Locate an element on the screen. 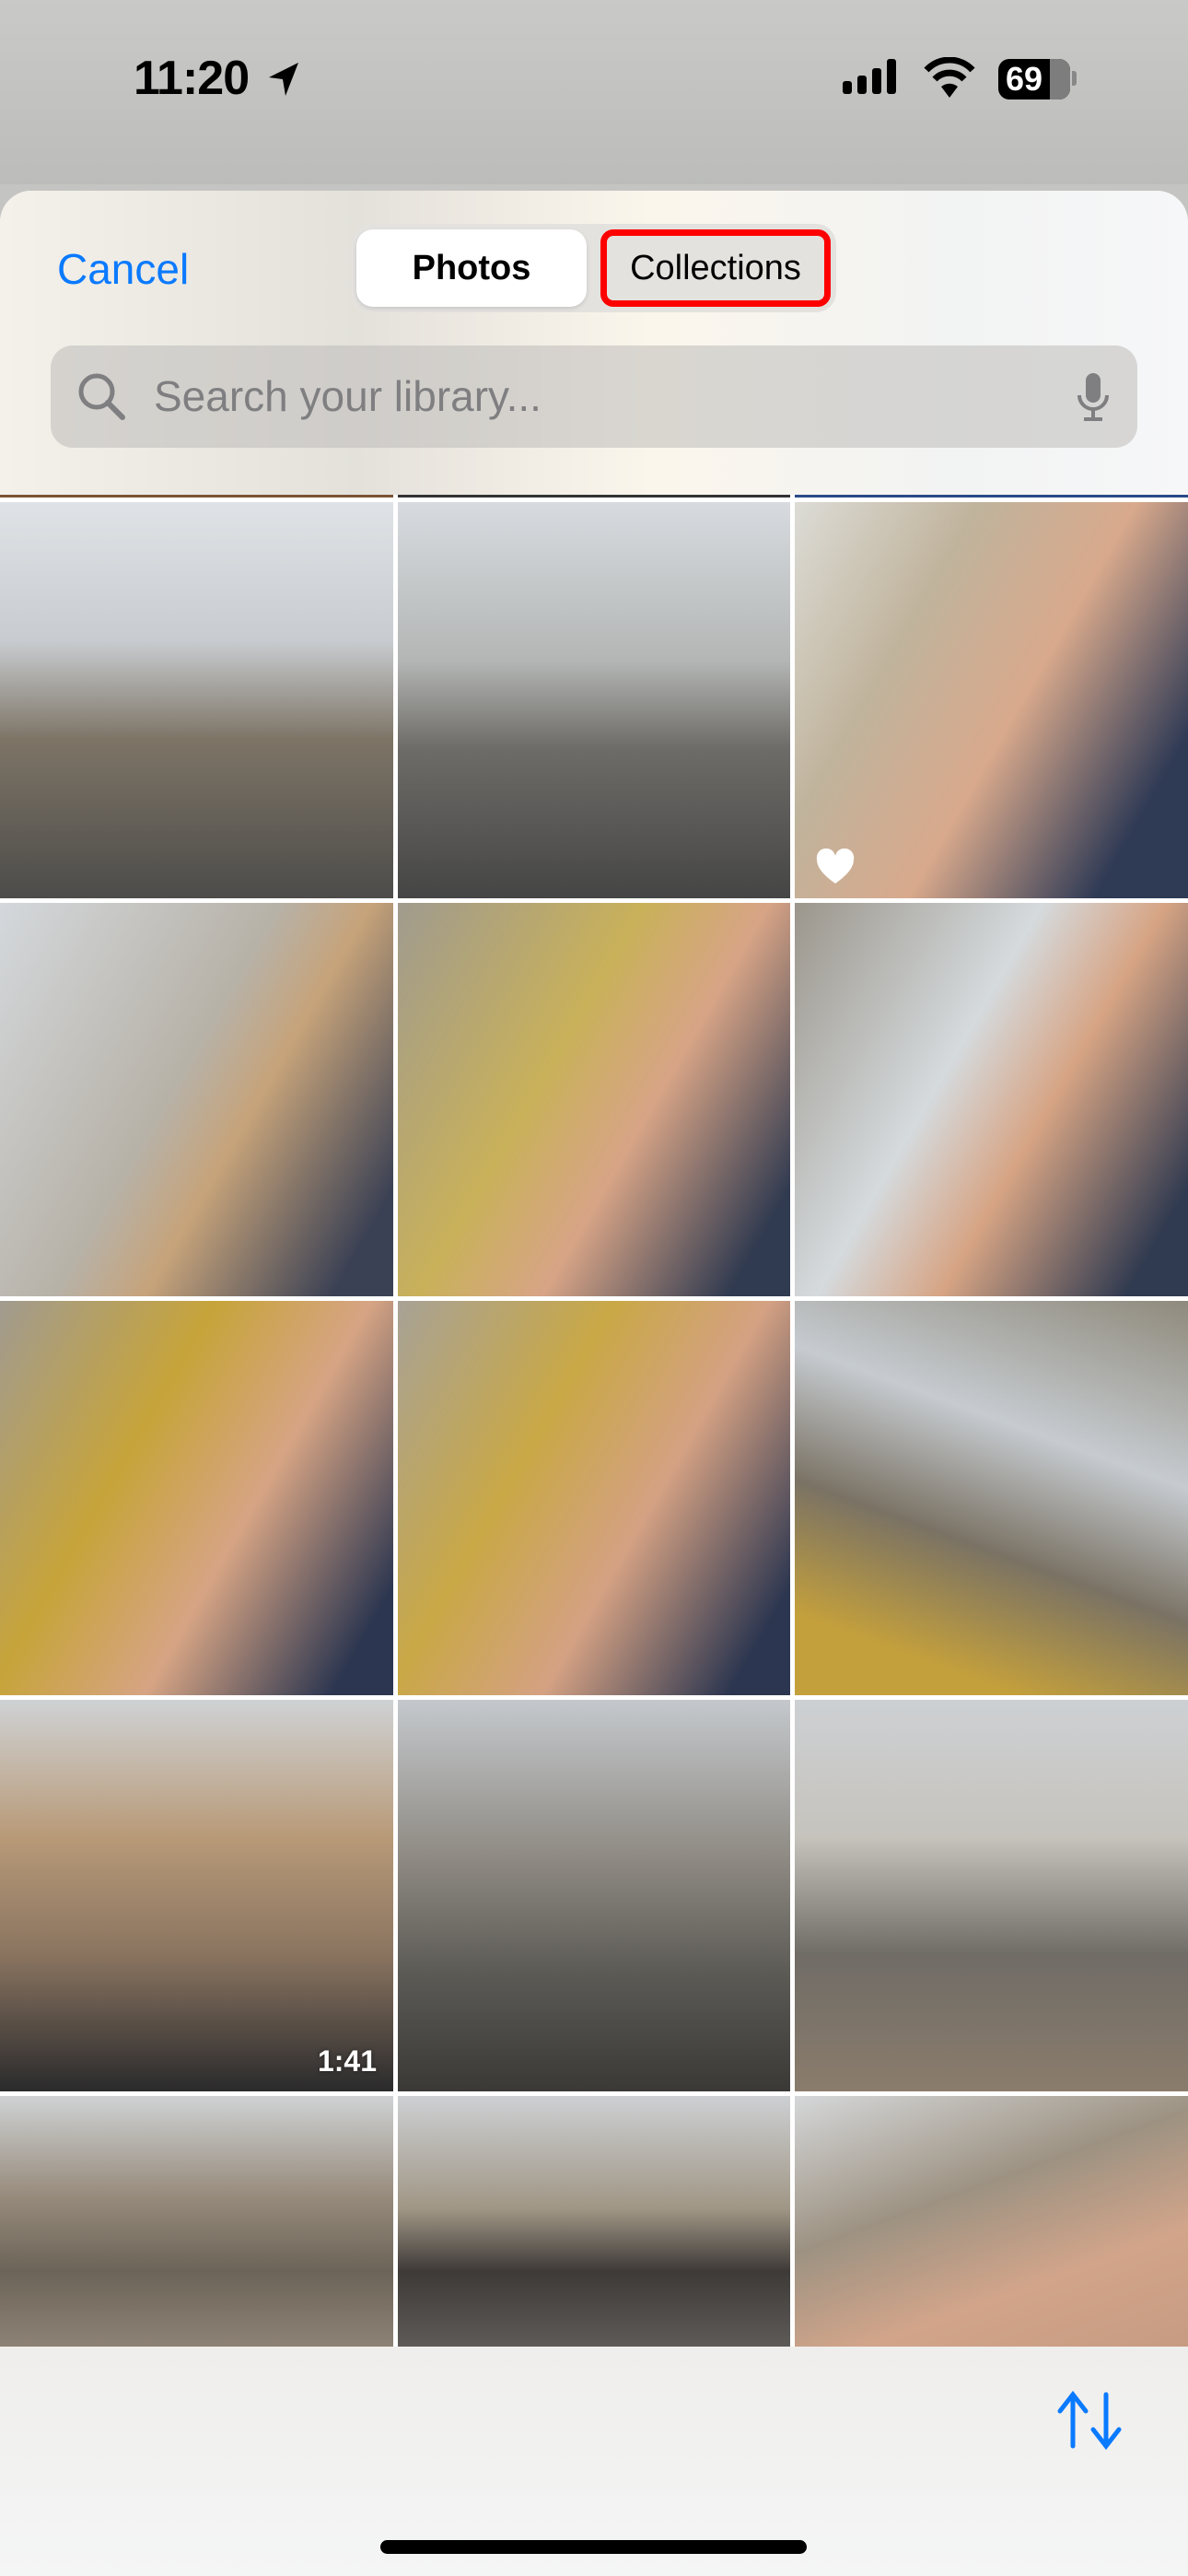 The height and width of the screenshot is (2576, 1188). arrow-up-down-icon is located at coordinates (1091, 2421).